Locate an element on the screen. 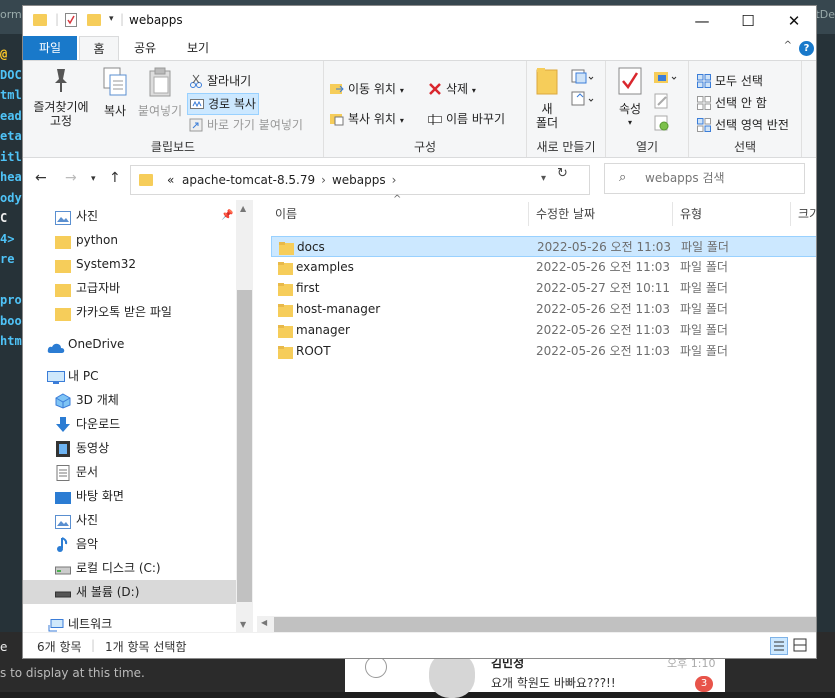 The height and width of the screenshot is (698, 835). help-icon: ? is located at coordinates (806, 48).